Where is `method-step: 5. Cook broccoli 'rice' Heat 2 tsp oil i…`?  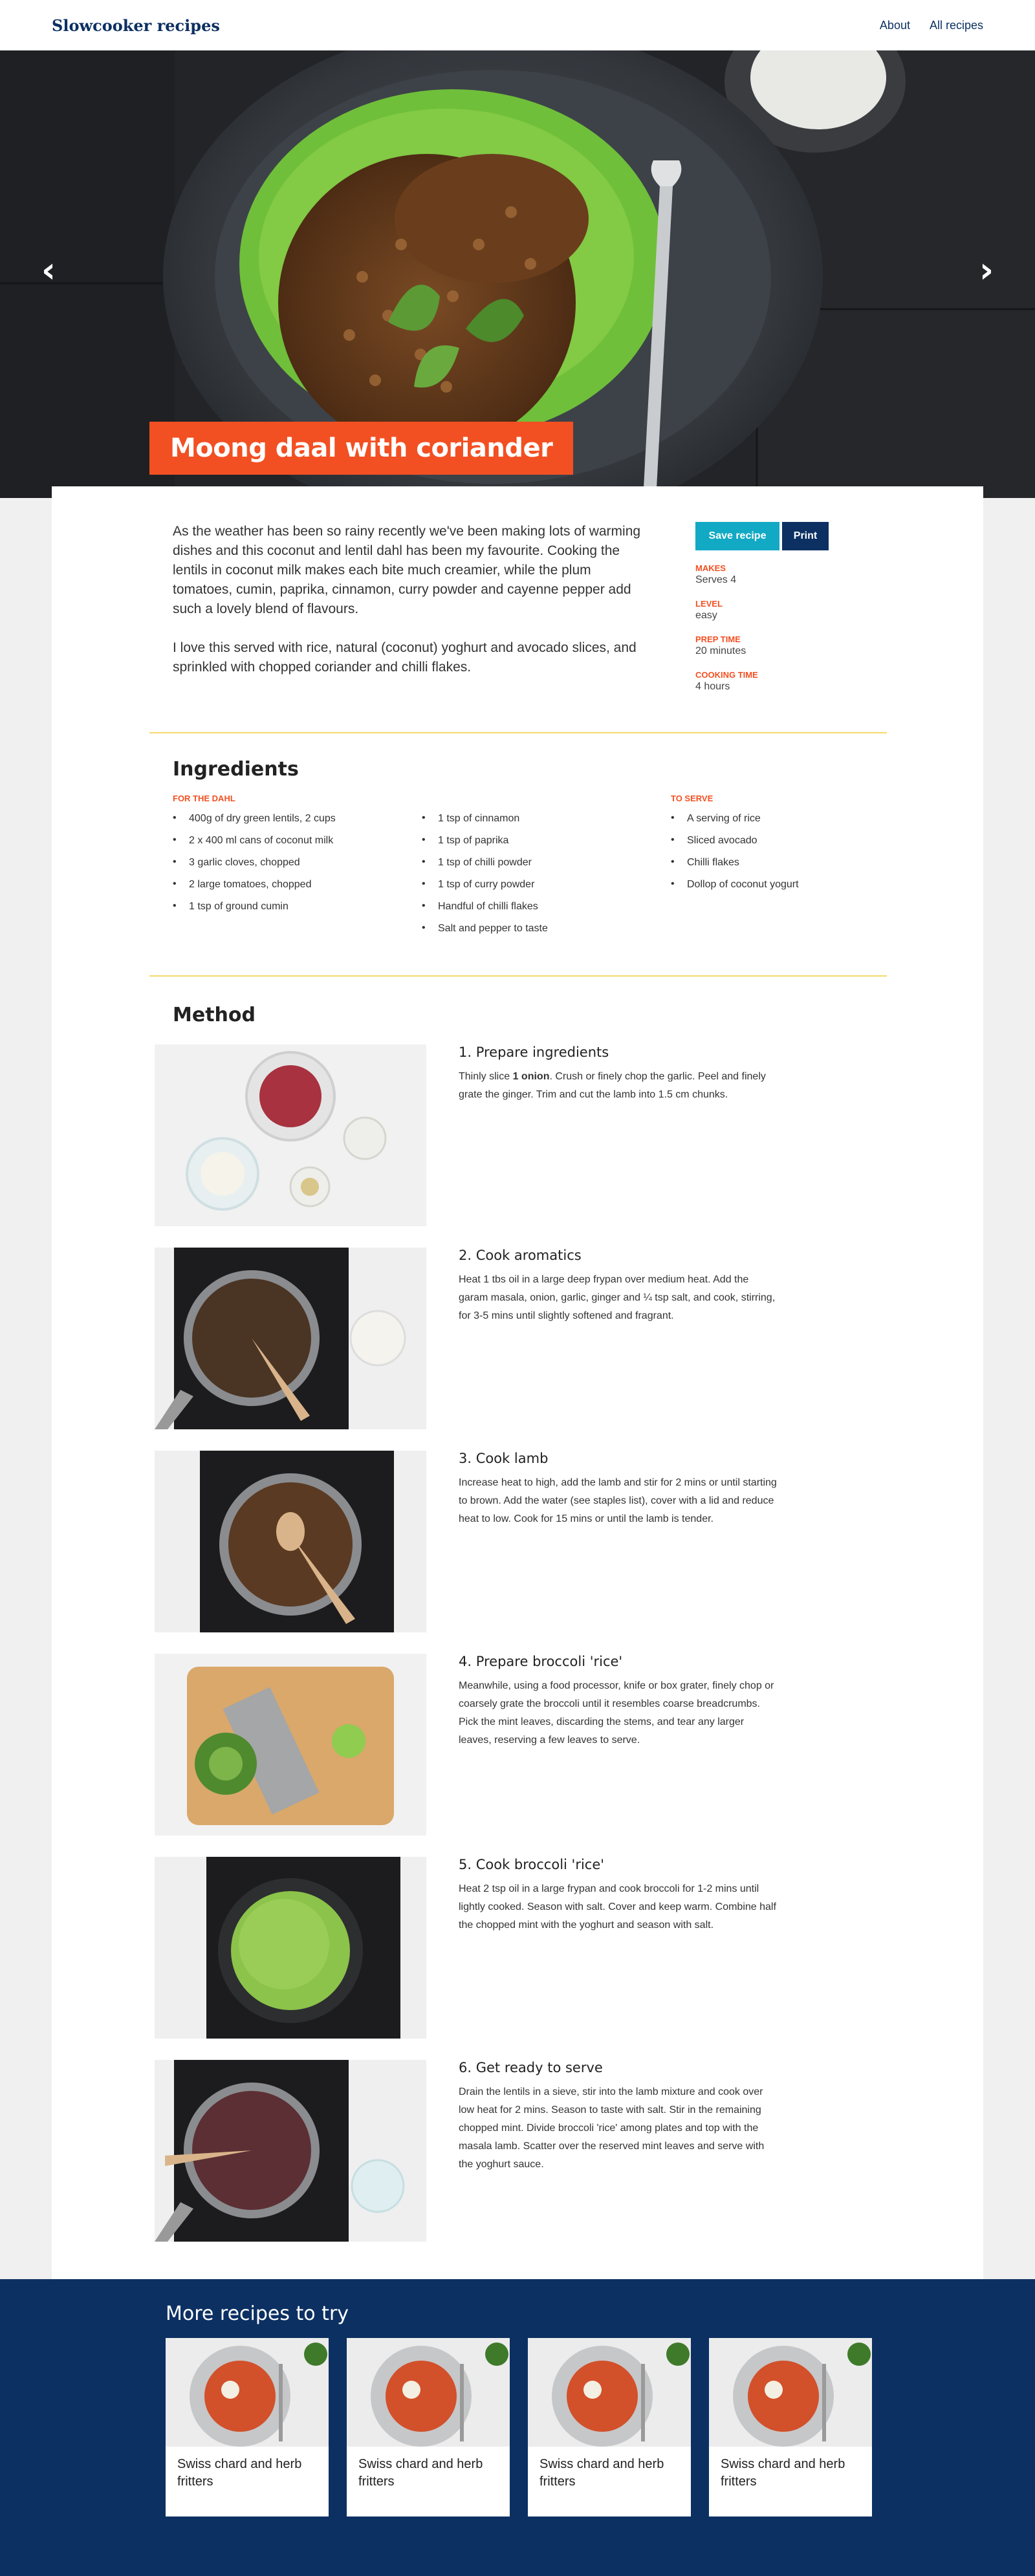 method-step: 5. Cook broccoli 'rice' Heat 2 tsp oil i… is located at coordinates (569, 1948).